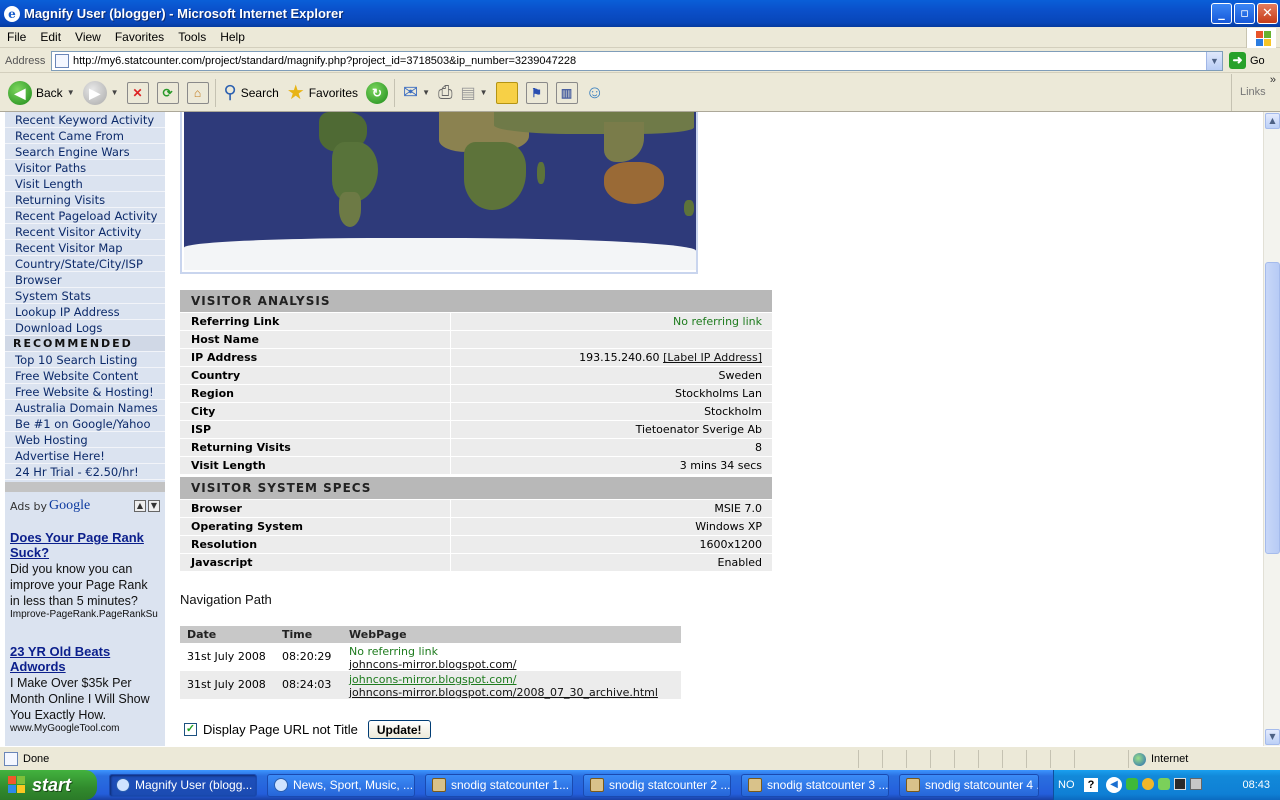 The image size is (1280, 800). What do you see at coordinates (85, 440) in the screenshot?
I see `recommended-link: Web Hosting` at bounding box center [85, 440].